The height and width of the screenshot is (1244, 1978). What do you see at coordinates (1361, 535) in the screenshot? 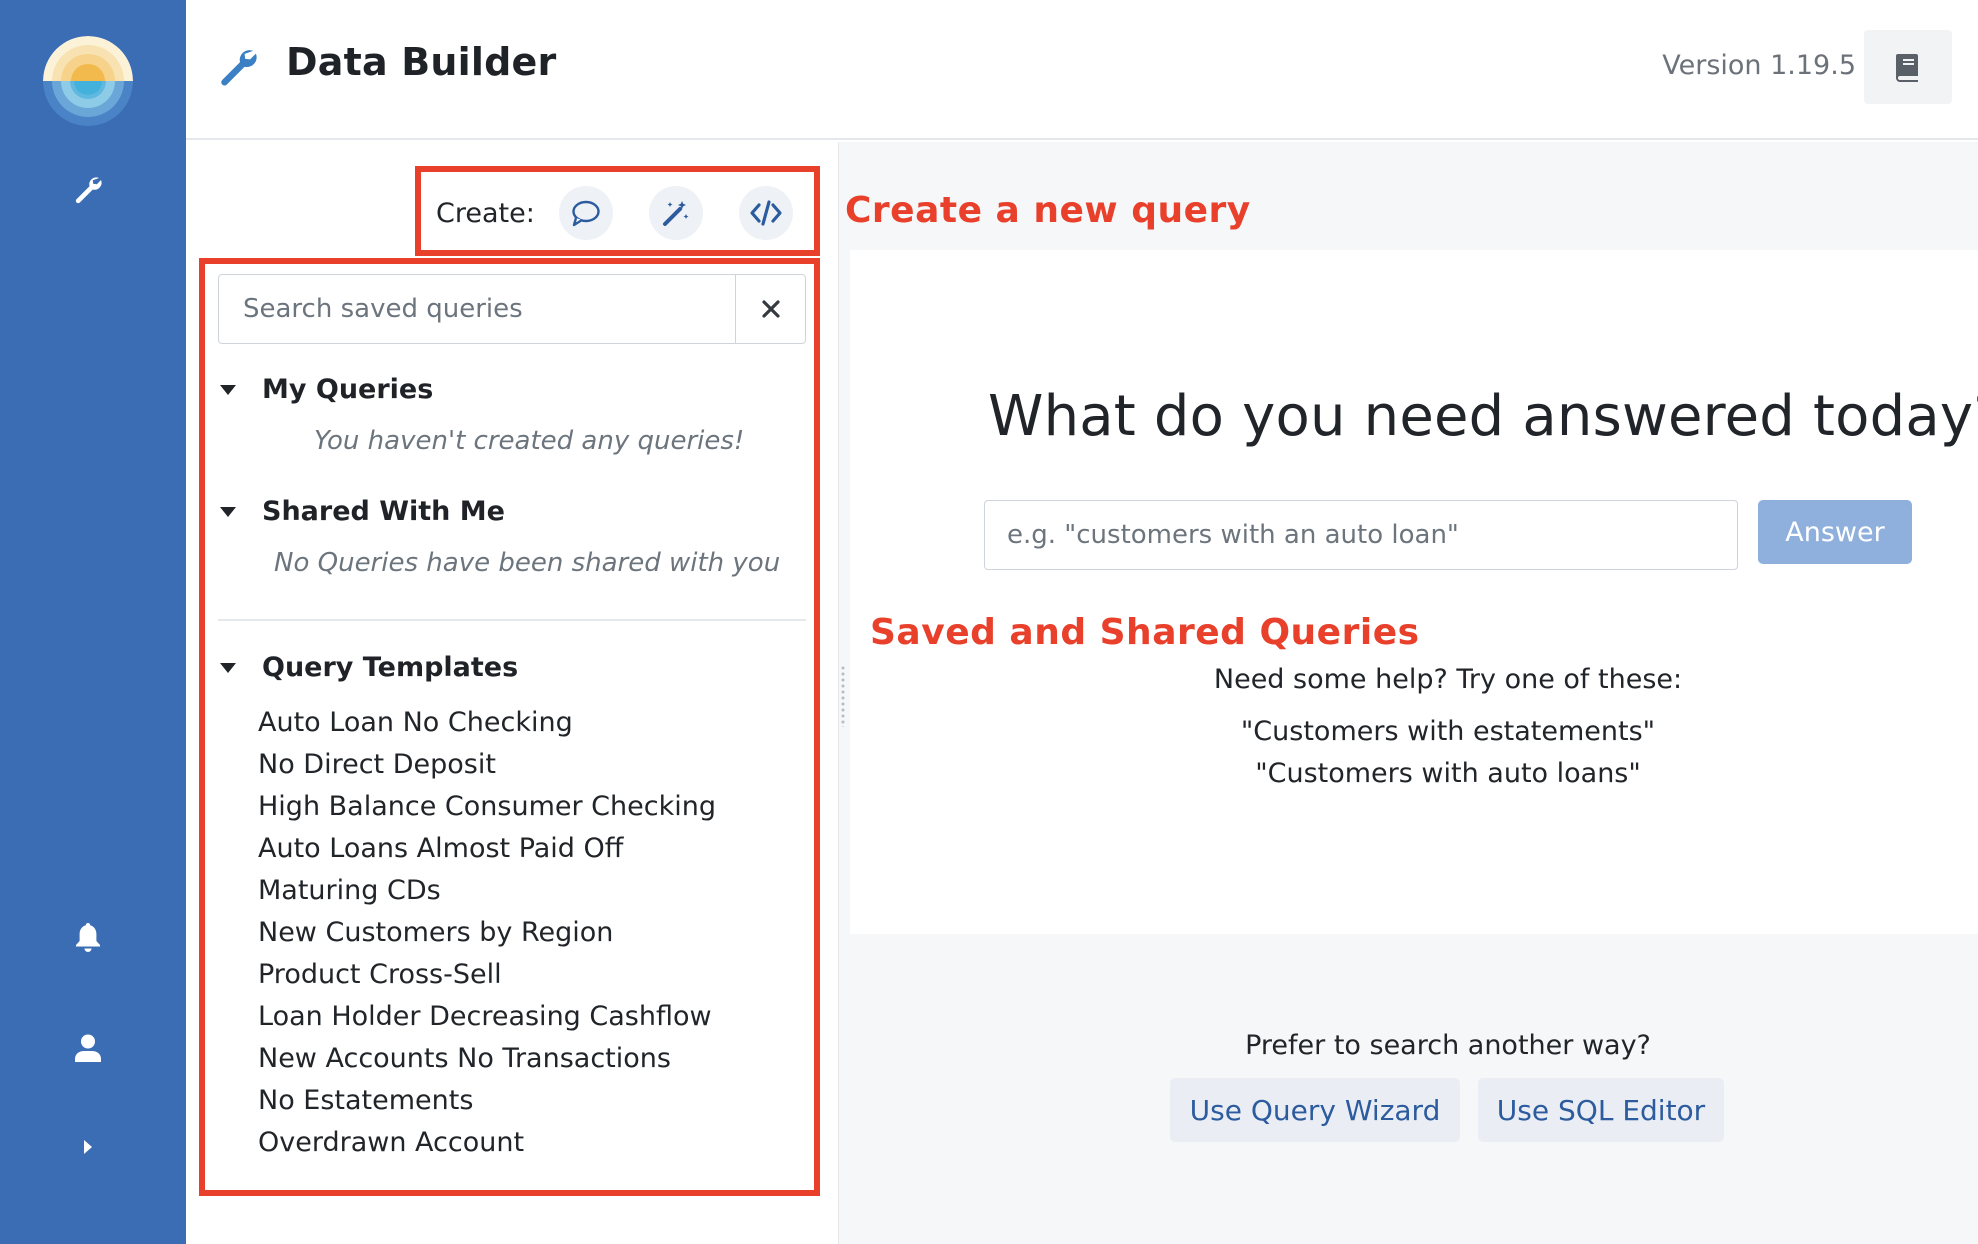
I see `question-input` at bounding box center [1361, 535].